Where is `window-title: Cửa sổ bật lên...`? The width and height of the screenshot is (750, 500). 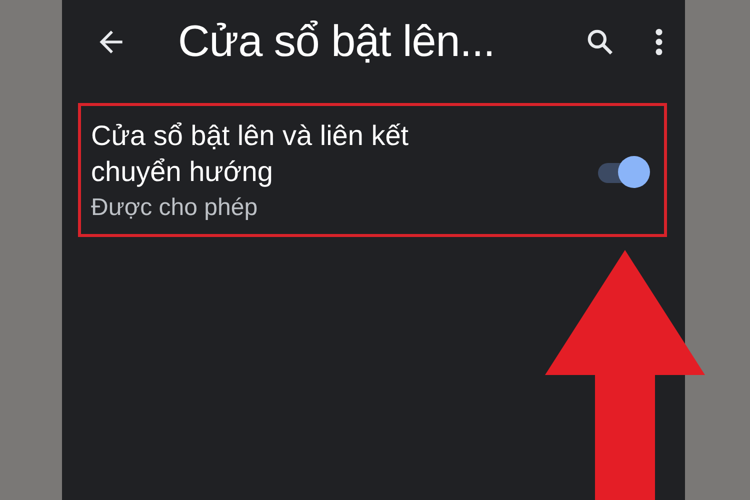 window-title: Cửa sổ bật lên... is located at coordinates (337, 42).